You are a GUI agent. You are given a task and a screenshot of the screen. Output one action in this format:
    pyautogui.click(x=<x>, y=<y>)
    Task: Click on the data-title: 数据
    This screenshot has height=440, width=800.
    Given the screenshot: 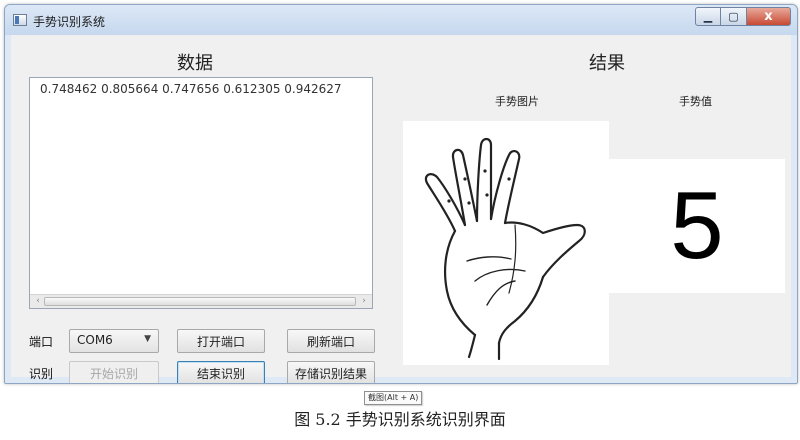 What is the action you would take?
    pyautogui.click(x=195, y=63)
    